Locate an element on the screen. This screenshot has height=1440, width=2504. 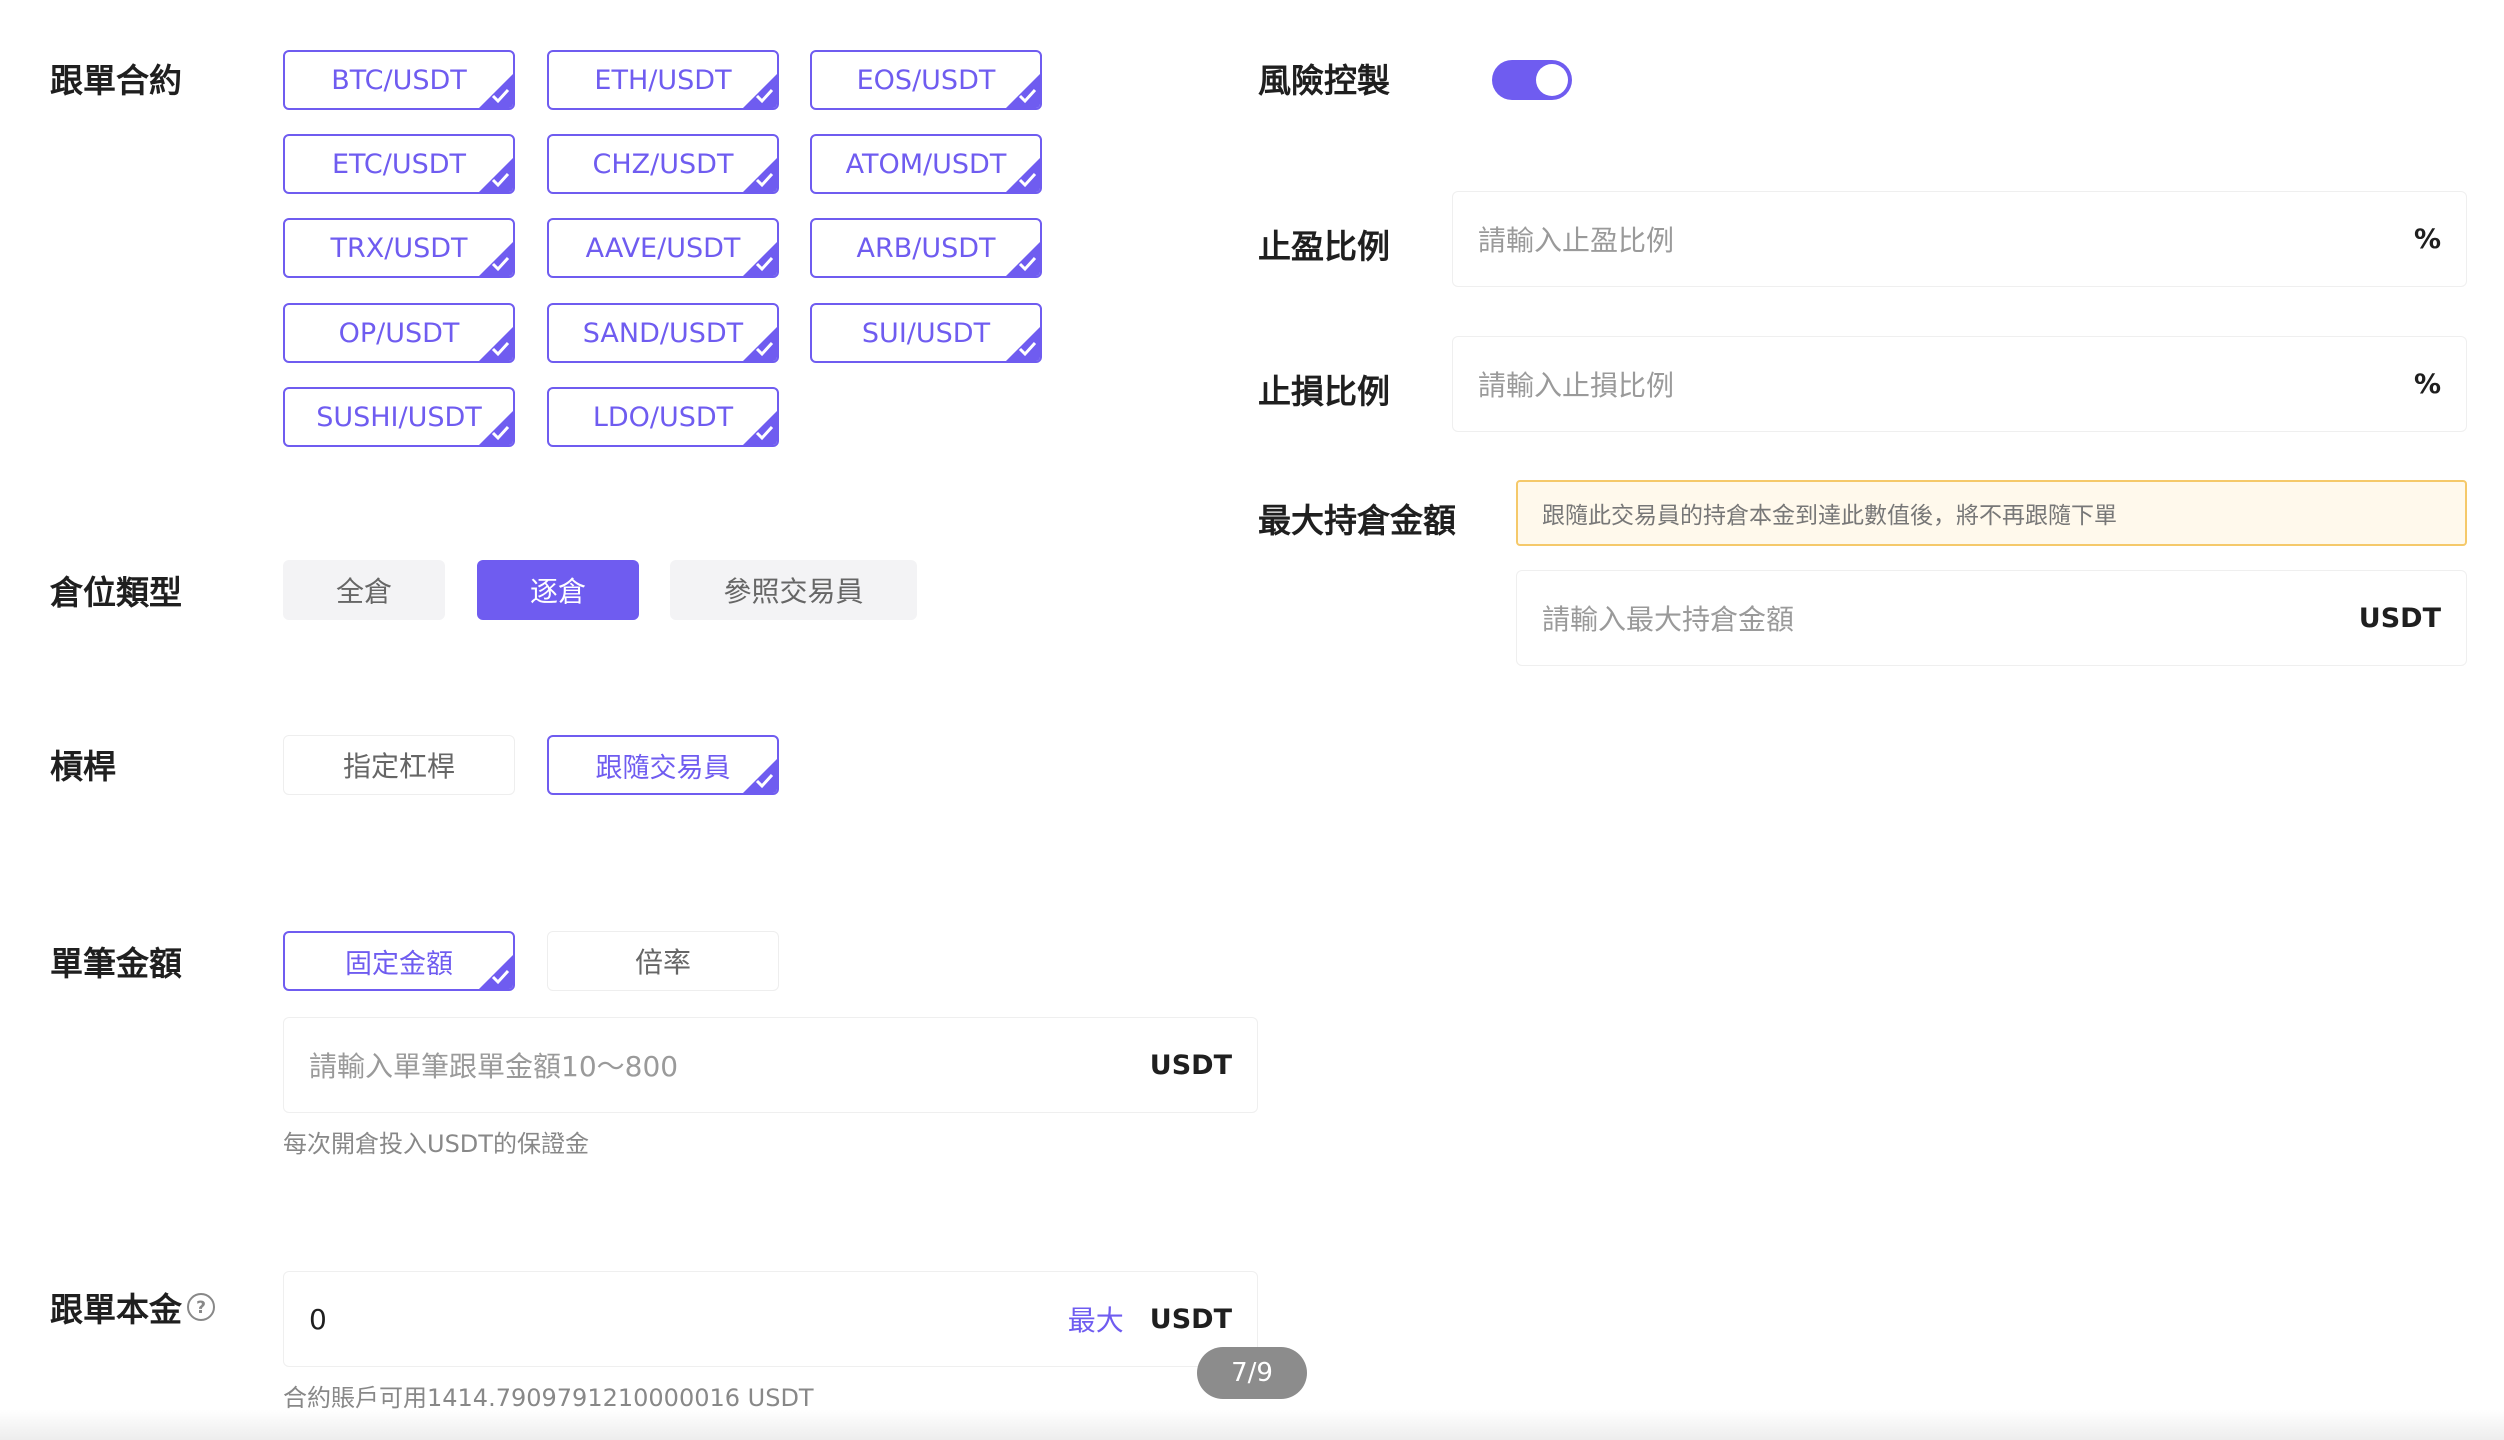
contract-chip: ATOM/USDT is located at coordinates (926, 164).